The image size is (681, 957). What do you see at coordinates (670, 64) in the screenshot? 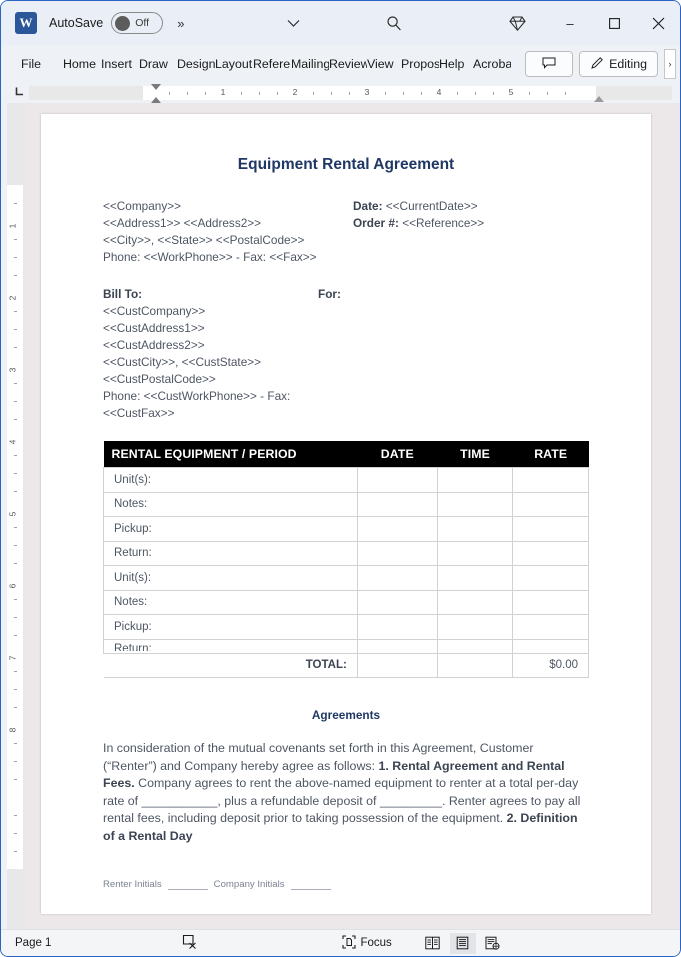
I see `ribbon-overflow-button: ›` at bounding box center [670, 64].